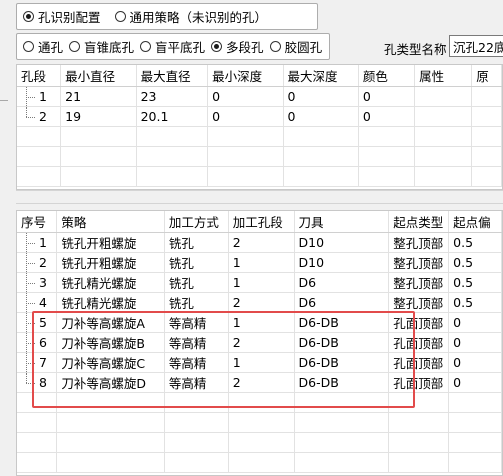 This screenshot has width=503, height=476. Describe the element at coordinates (37, 222) in the screenshot. I see `column-header: 序号` at that location.